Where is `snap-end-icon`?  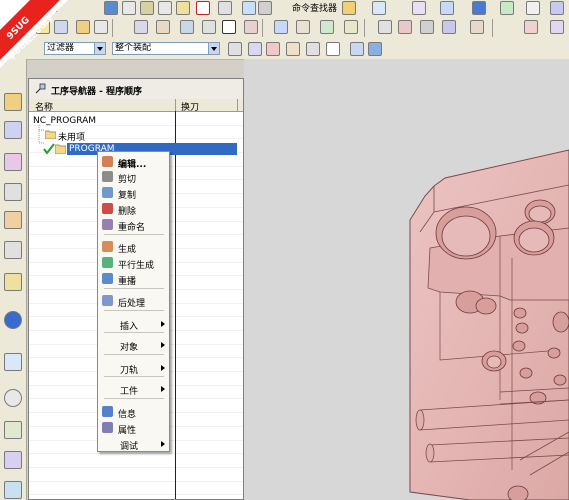 snap-end-icon is located at coordinates (293, 49).